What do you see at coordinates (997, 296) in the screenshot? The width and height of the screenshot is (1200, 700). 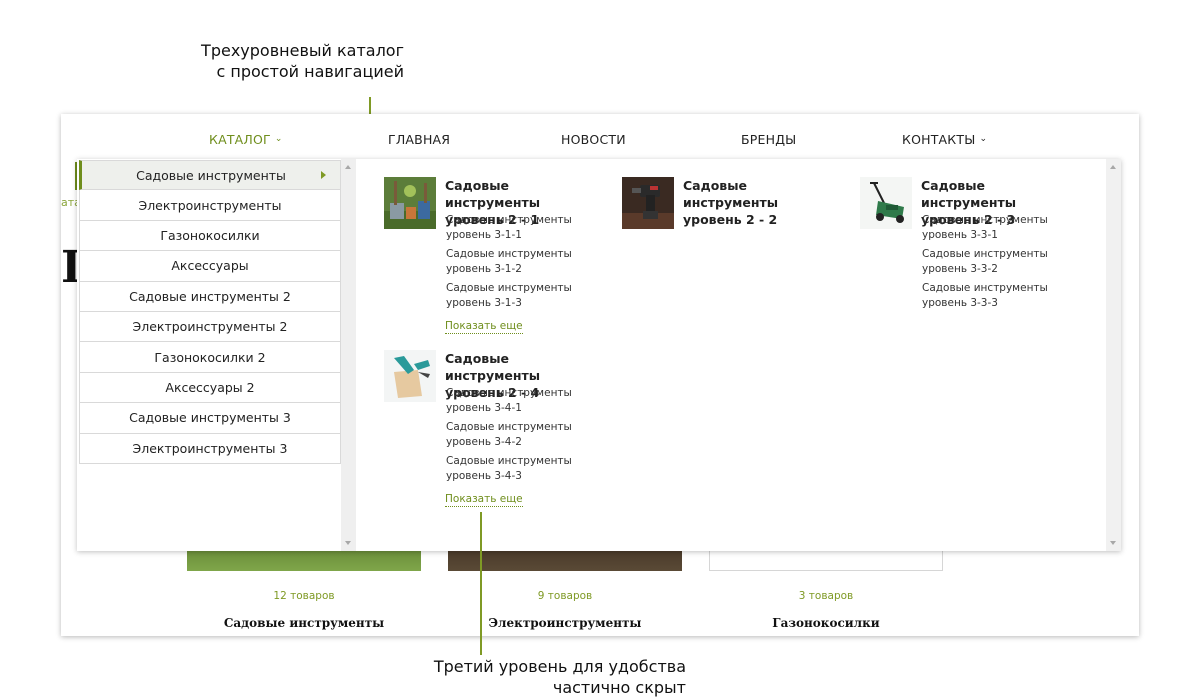 I see `level-3-link: Садовые инструменты уровень 3-3-3` at bounding box center [997, 296].